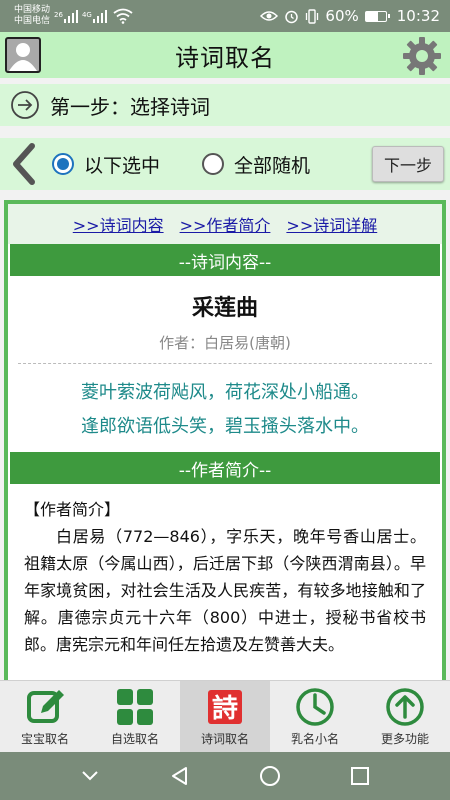 The width and height of the screenshot is (450, 800). I want to click on step-bar: 第一步：选择诗词, so click(225, 105).